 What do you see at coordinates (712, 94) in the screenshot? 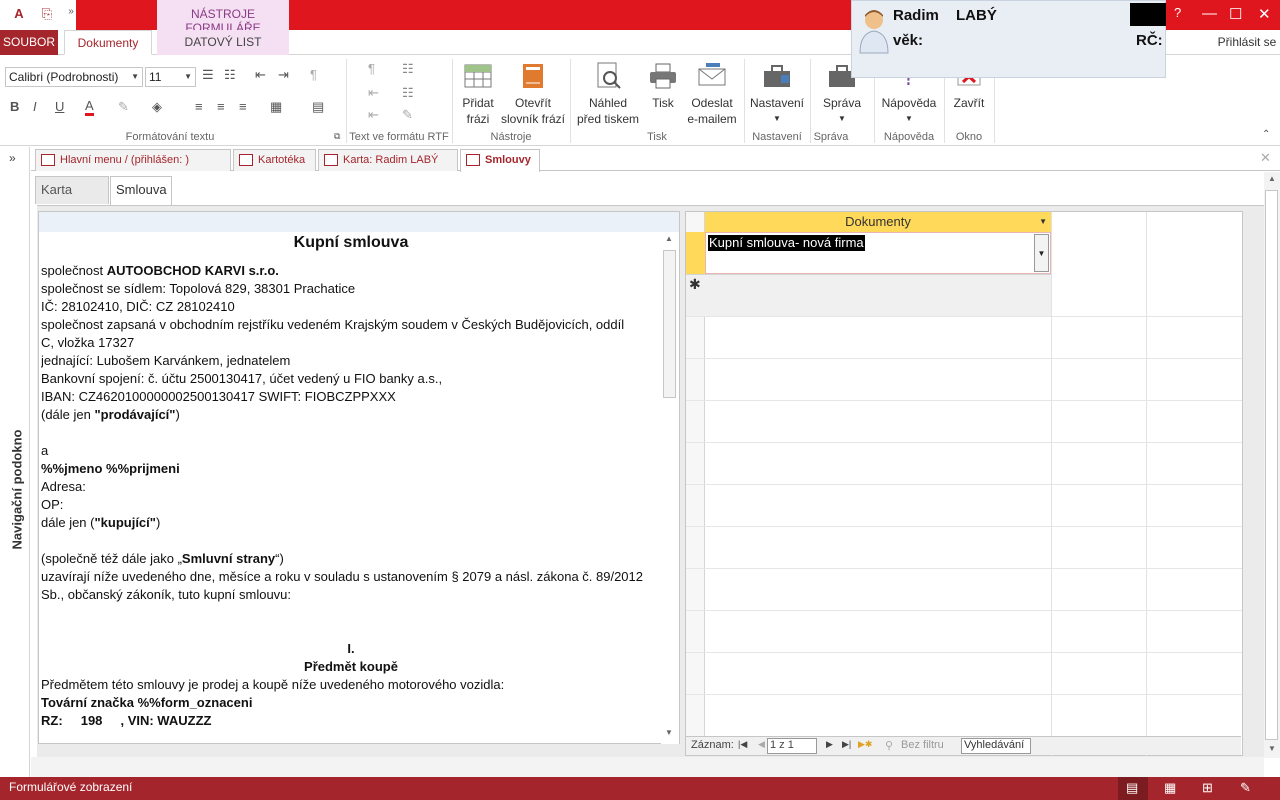
I see `send-email-button: Odeslat e-mailem` at bounding box center [712, 94].